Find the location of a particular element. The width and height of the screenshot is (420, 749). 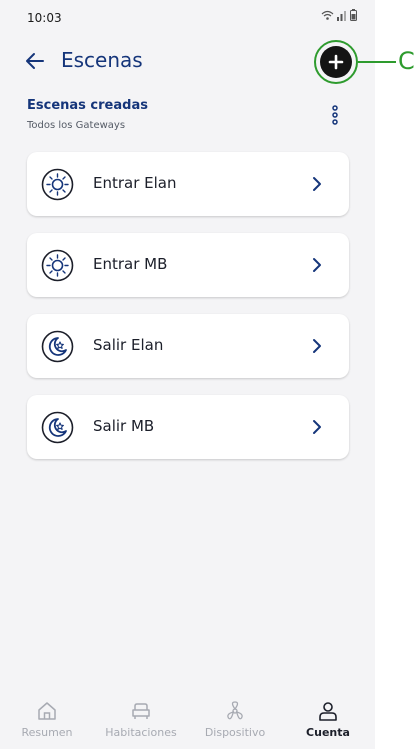

plus-icon is located at coordinates (336, 62).